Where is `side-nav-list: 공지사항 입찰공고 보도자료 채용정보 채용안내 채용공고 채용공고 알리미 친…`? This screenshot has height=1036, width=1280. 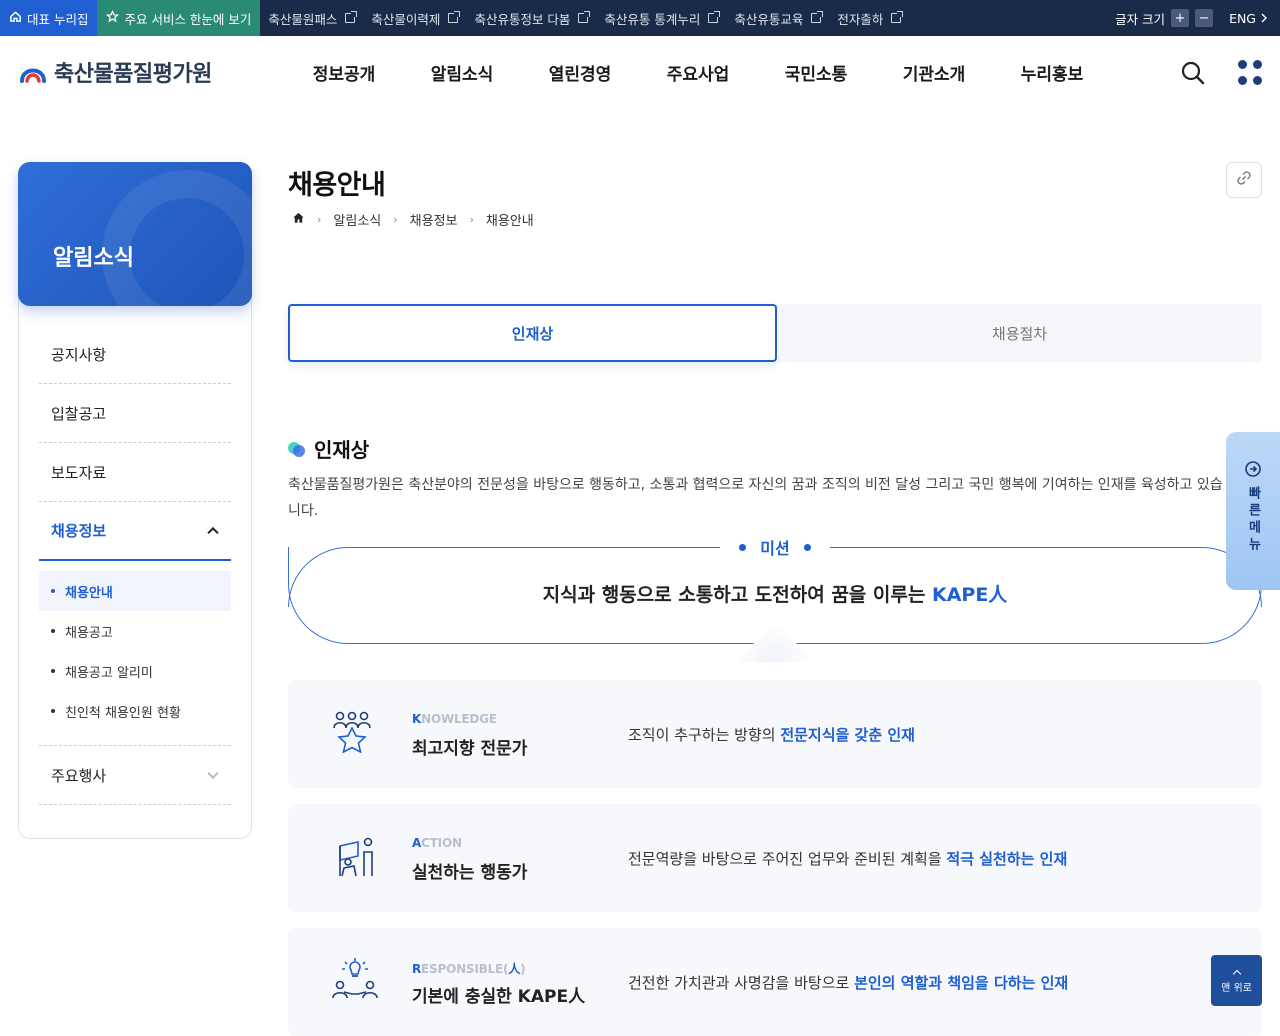 side-nav-list: 공지사항 입찰공고 보도자료 채용정보 채용안내 채용공고 채용공고 알리미 친… is located at coordinates (135, 565).